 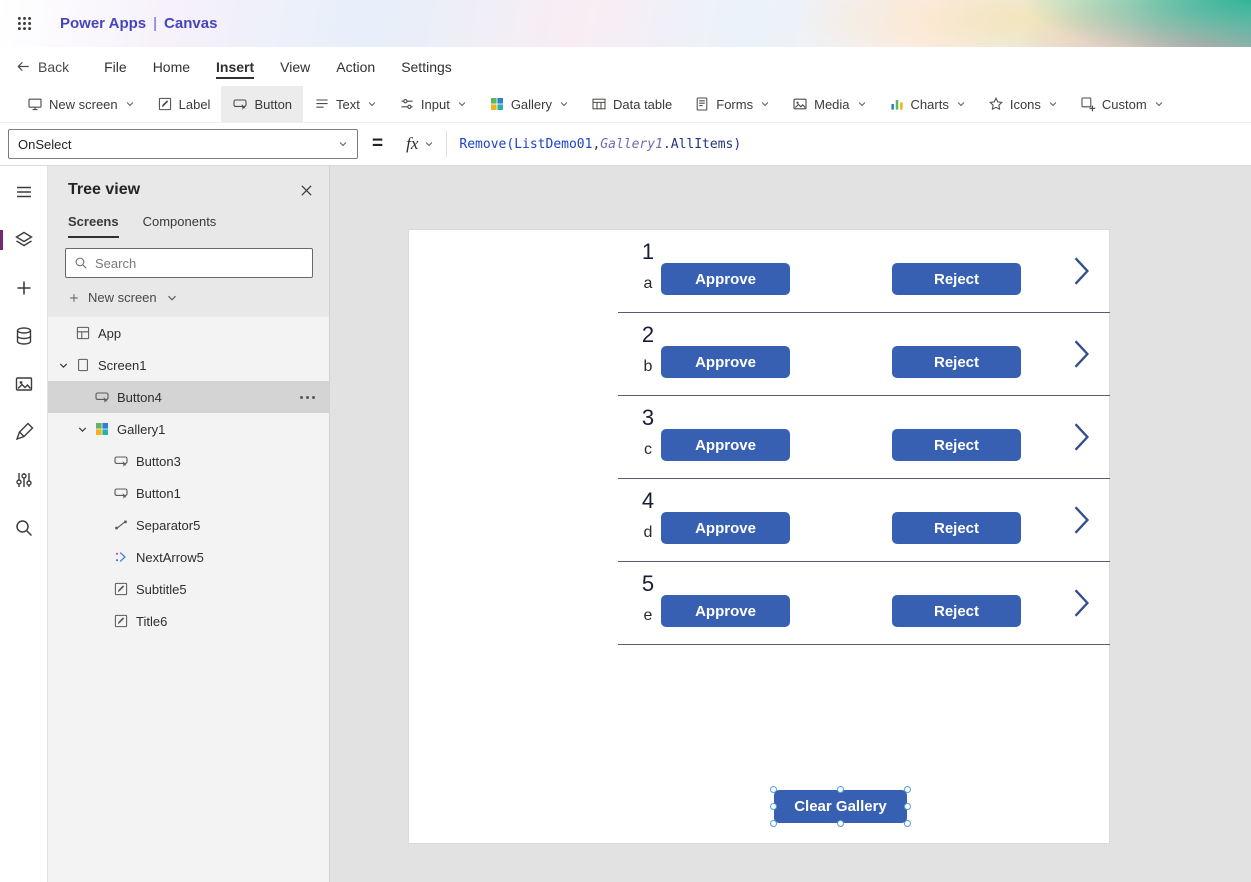 I want to click on chevron-down-icon, so click(x=862, y=104).